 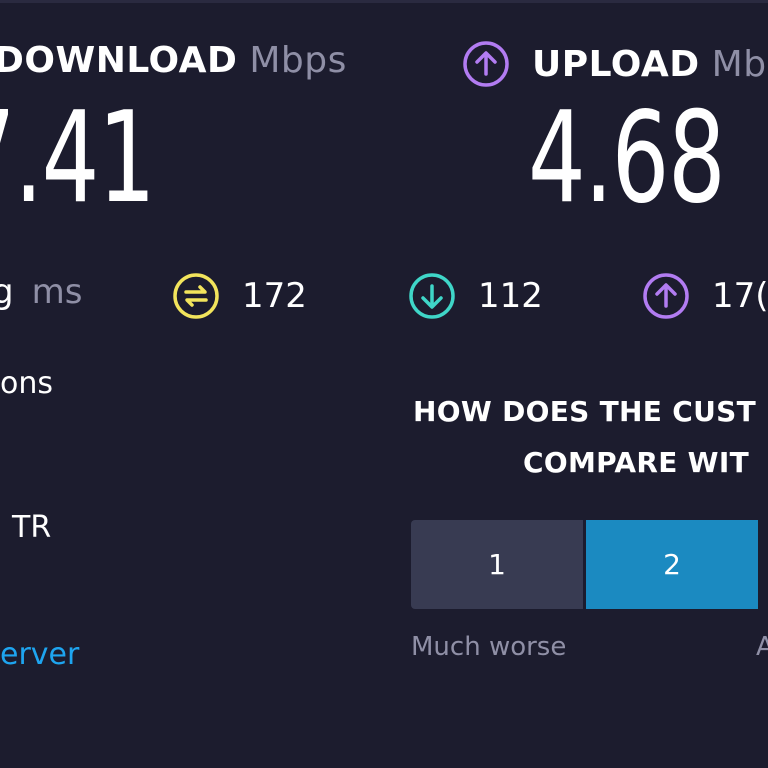 What do you see at coordinates (7, 292) in the screenshot?
I see `ping-unit-fragment: g` at bounding box center [7, 292].